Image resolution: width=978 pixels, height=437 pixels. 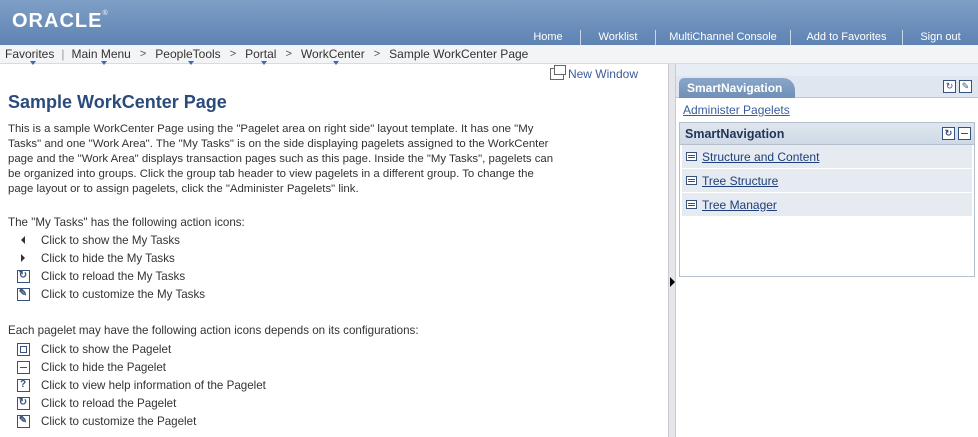 I want to click on breadcrumb-portal: Portal, so click(x=260, y=56).